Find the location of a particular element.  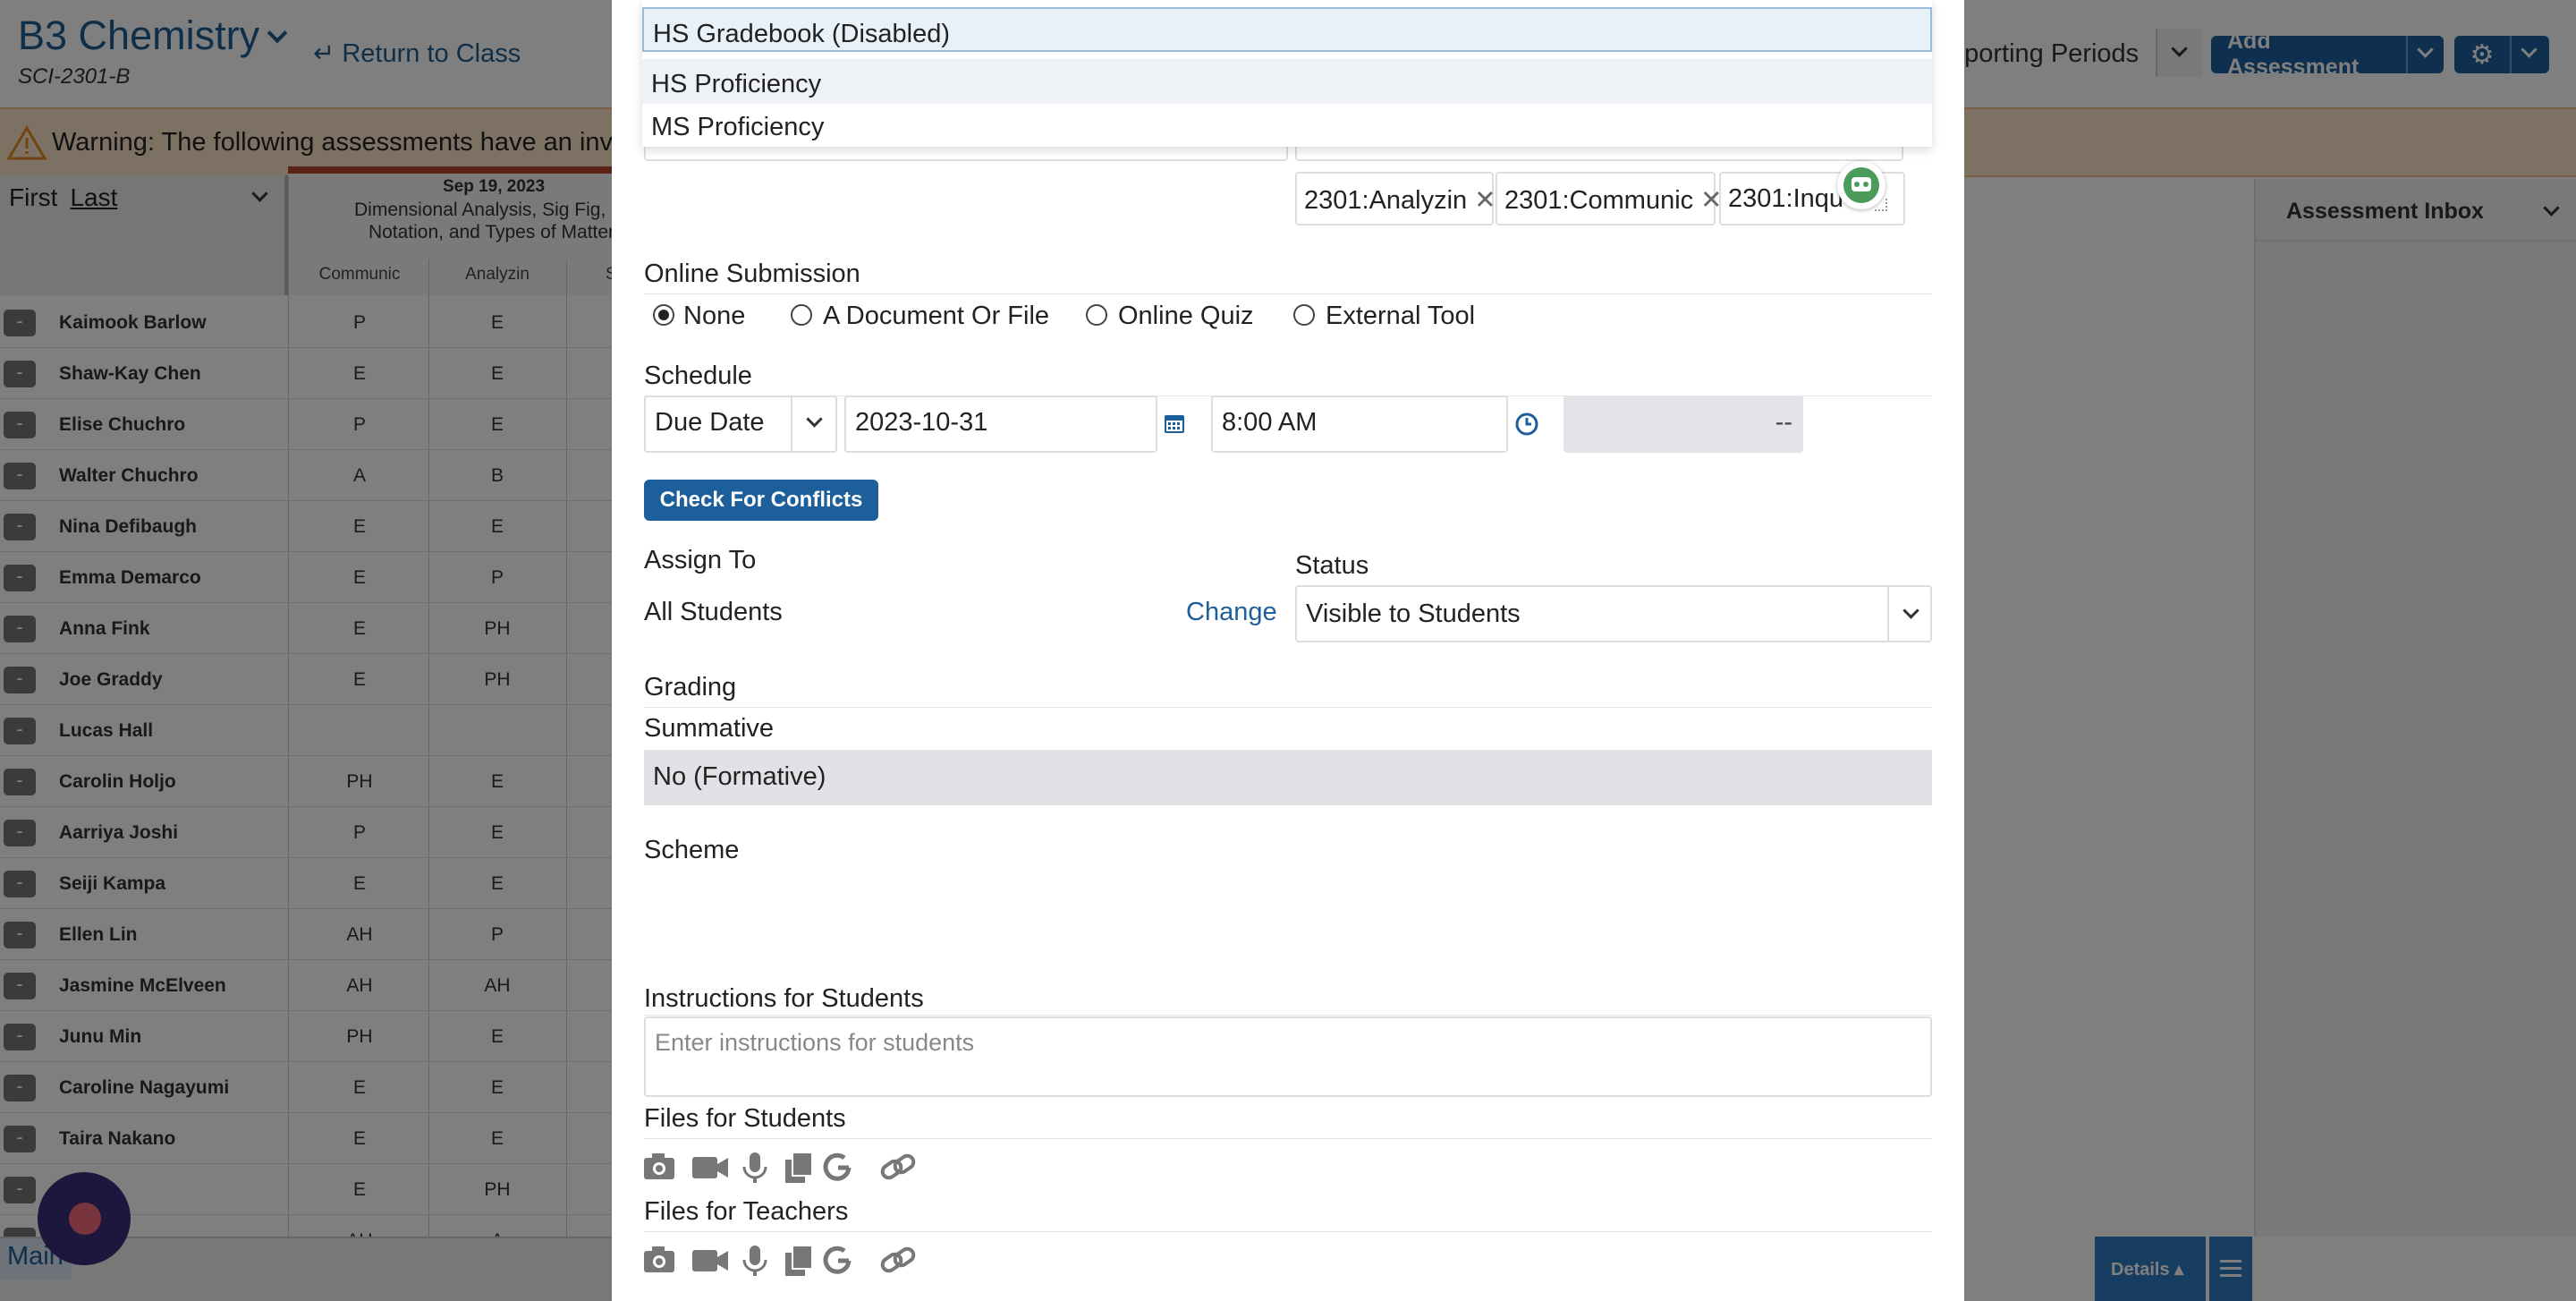

files-students-label: Files for Students is located at coordinates (745, 1118).